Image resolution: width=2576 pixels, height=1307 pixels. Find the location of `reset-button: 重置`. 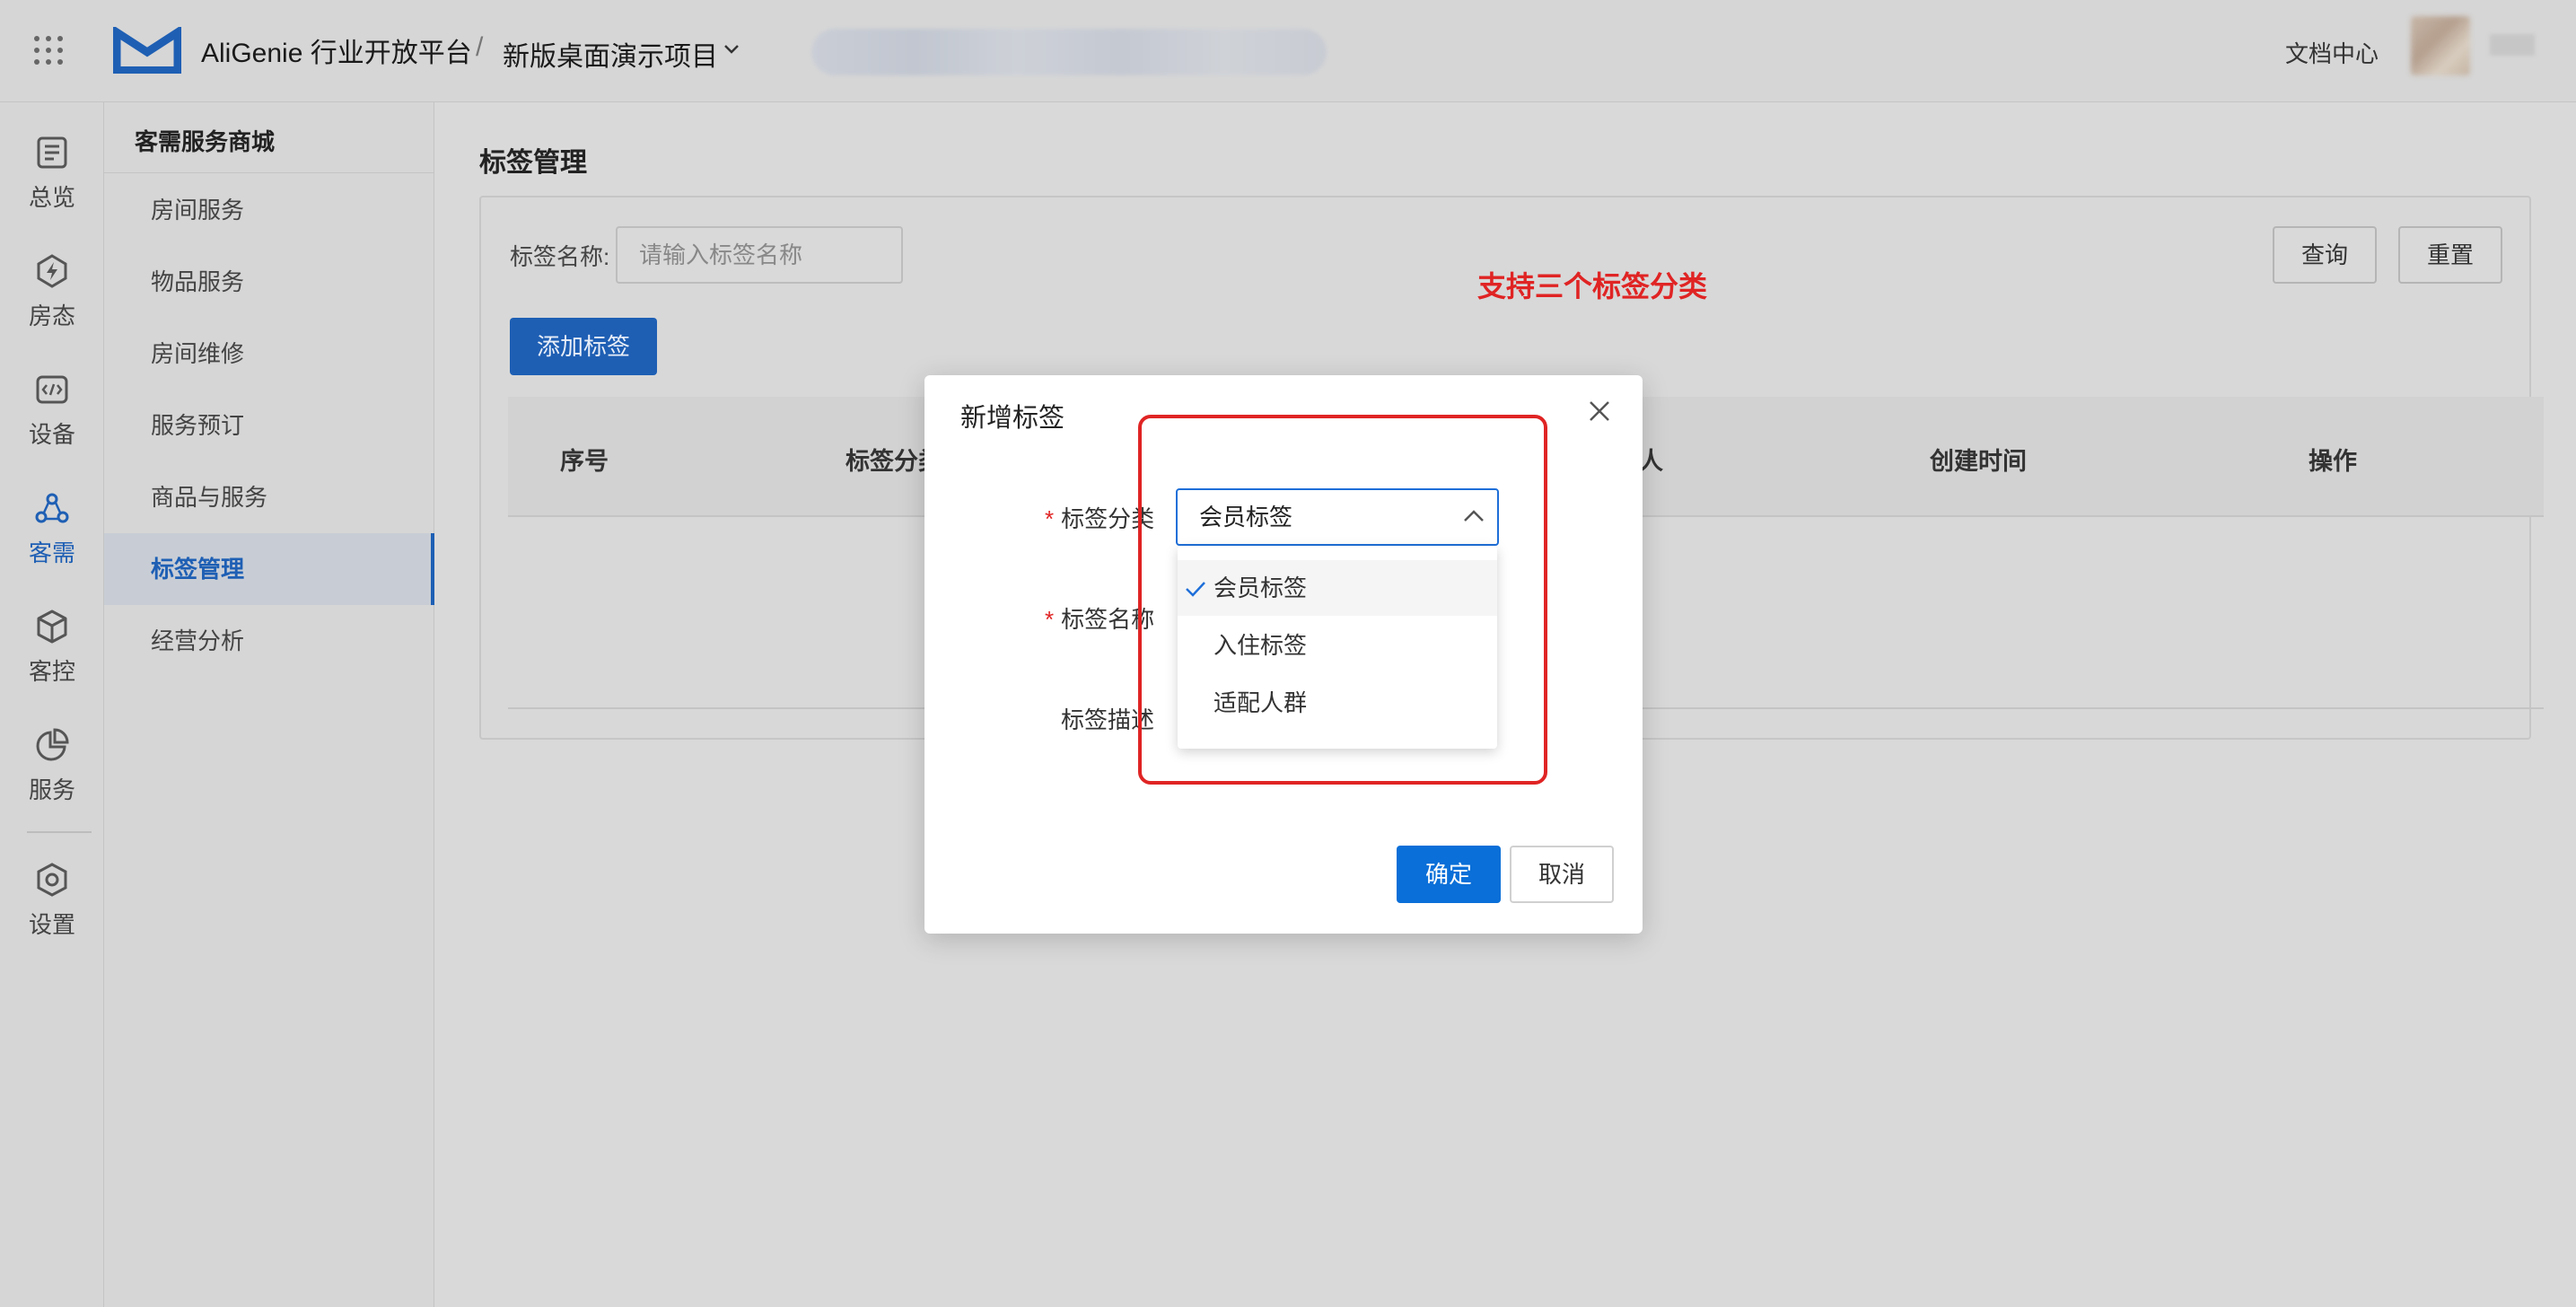

reset-button: 重置 is located at coordinates (2450, 255).